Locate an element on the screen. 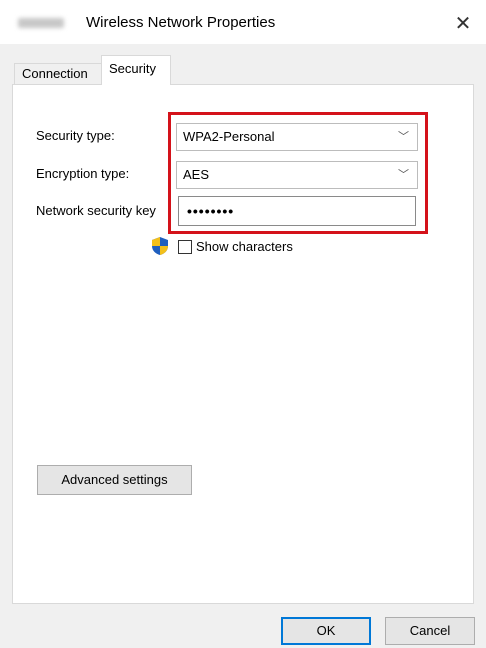  advanced-settings-button: Advanced settings is located at coordinates (114, 480).